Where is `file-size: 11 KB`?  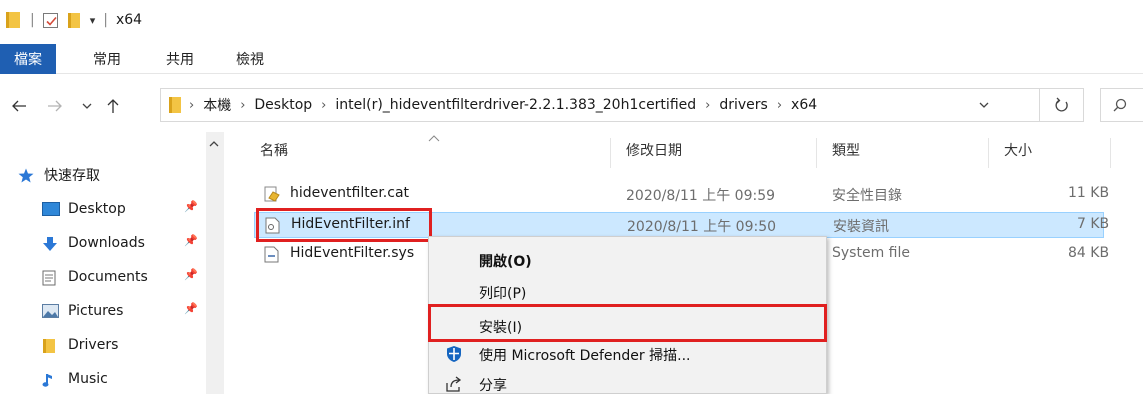 file-size: 11 KB is located at coordinates (1089, 193).